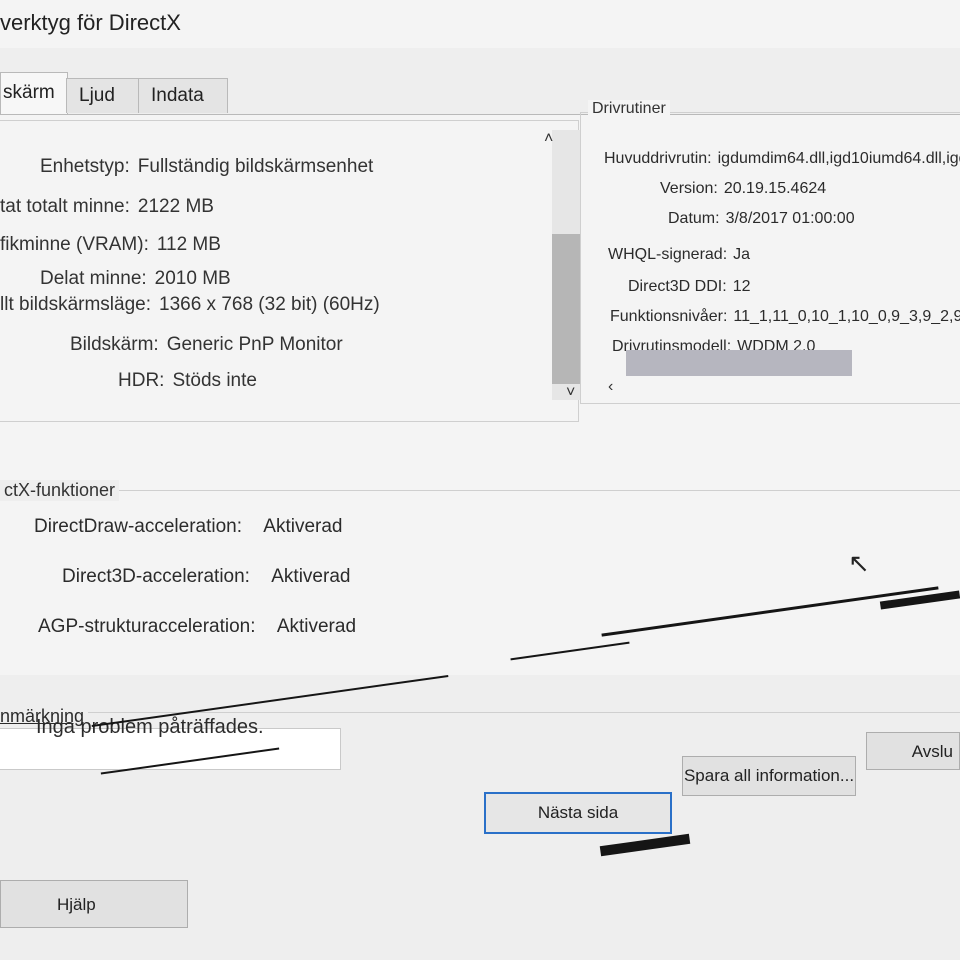 The height and width of the screenshot is (960, 960). Describe the element at coordinates (85, 166) in the screenshot. I see `device-label: Enhetstyp:` at that location.